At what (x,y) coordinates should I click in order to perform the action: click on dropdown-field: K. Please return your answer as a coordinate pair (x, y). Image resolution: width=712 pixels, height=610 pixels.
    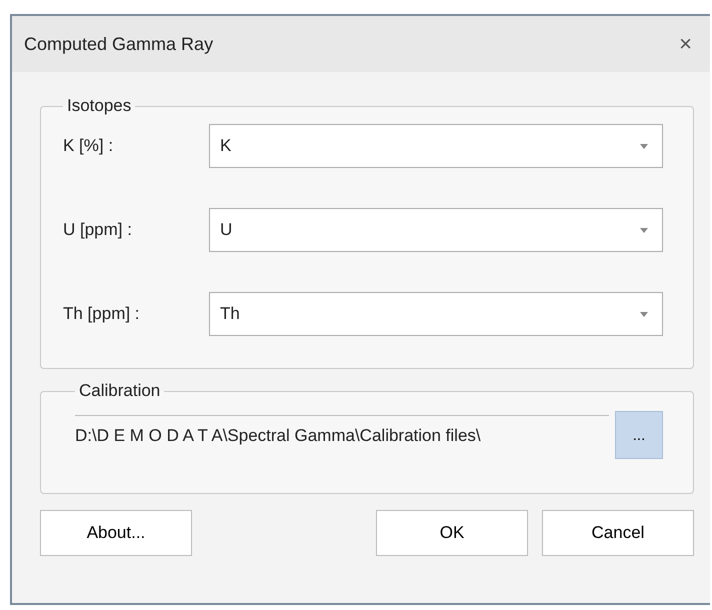
    Looking at the image, I should click on (436, 146).